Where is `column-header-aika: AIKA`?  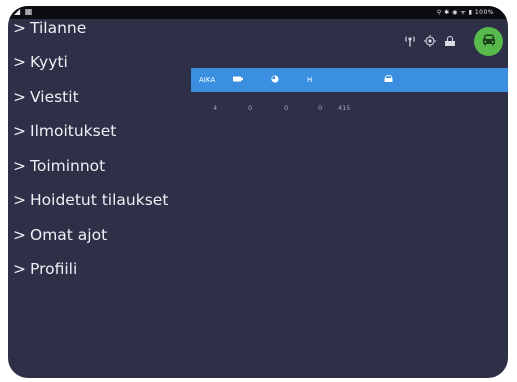 column-header-aika: AIKA is located at coordinates (207, 80).